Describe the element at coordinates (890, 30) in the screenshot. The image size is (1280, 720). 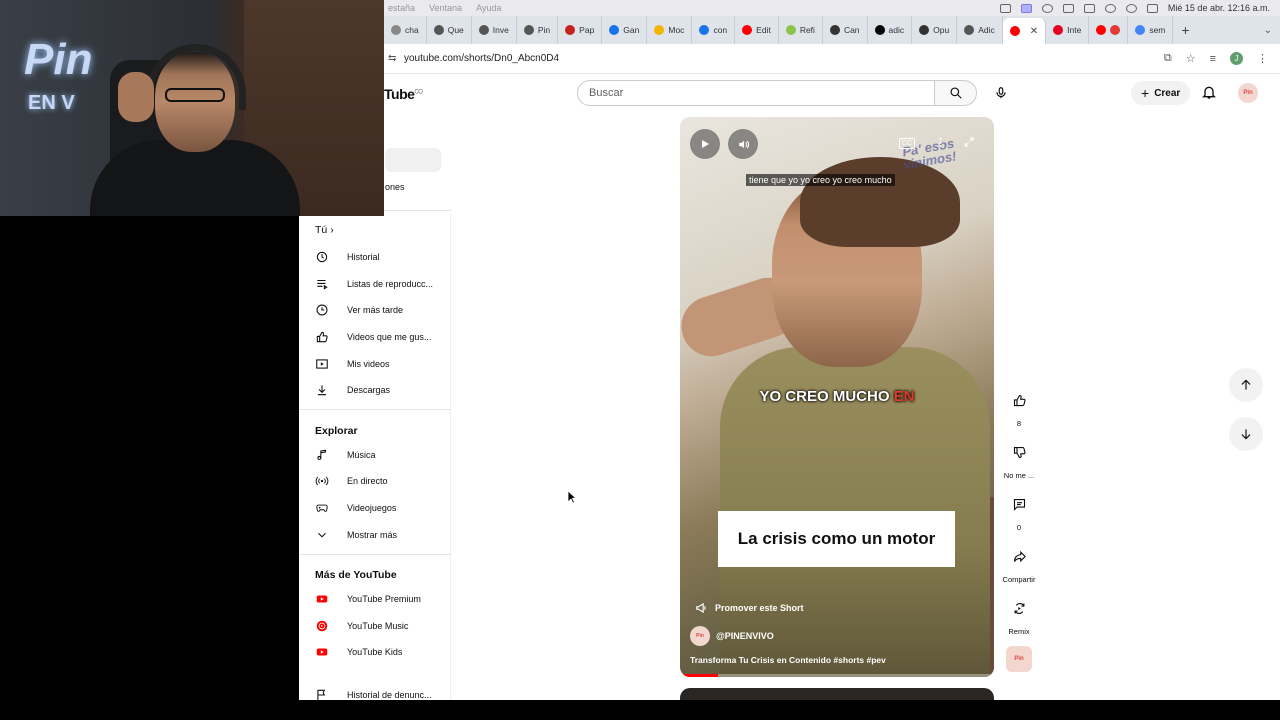
I see `browser-tab: adic` at that location.